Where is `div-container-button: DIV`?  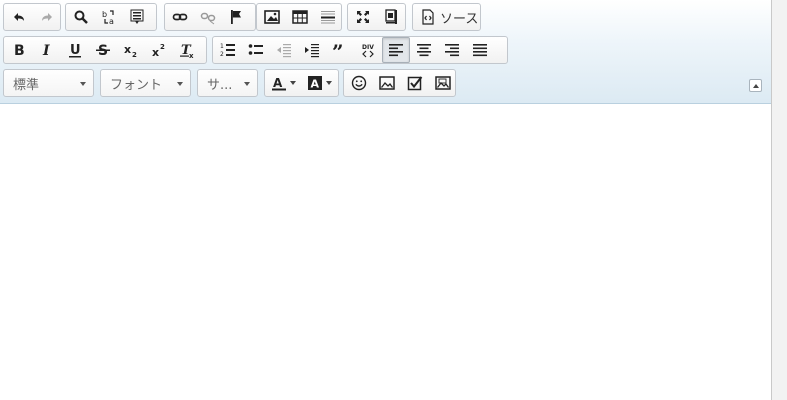 div-container-button: DIV is located at coordinates (368, 50).